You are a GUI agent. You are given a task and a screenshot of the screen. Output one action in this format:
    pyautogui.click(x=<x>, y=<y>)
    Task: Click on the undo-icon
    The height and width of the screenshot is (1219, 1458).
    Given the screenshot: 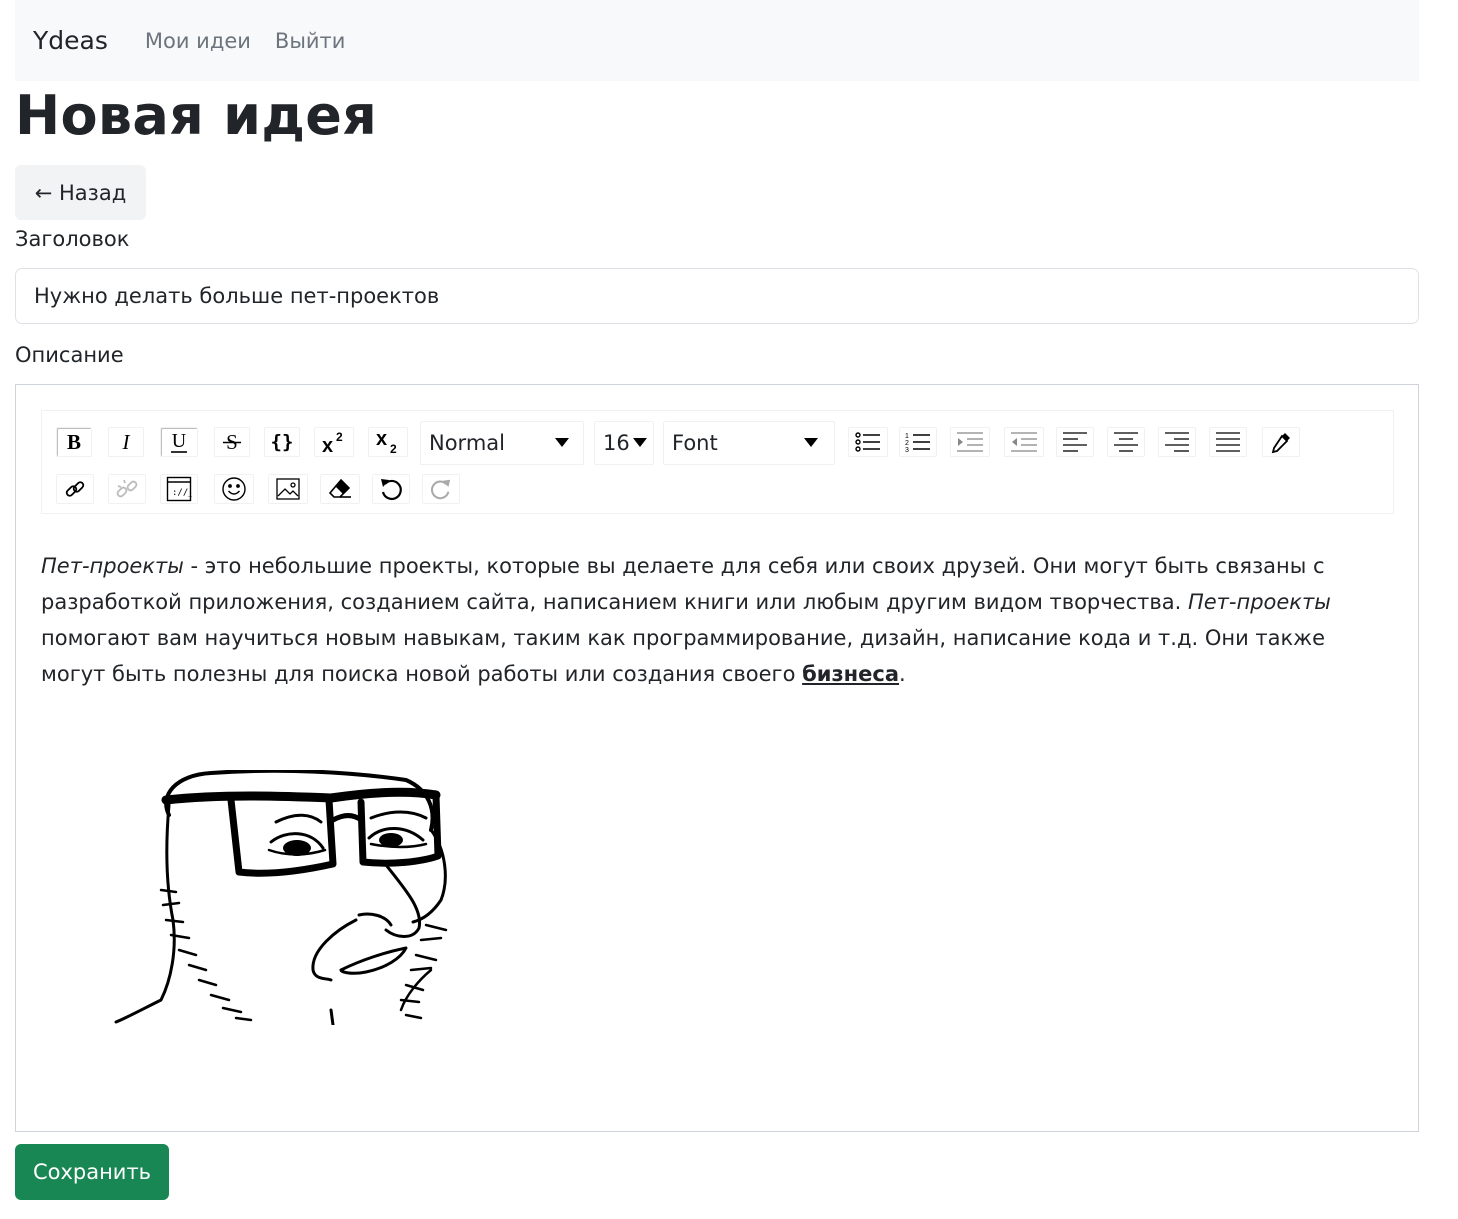 What is the action you would take?
    pyautogui.click(x=391, y=489)
    